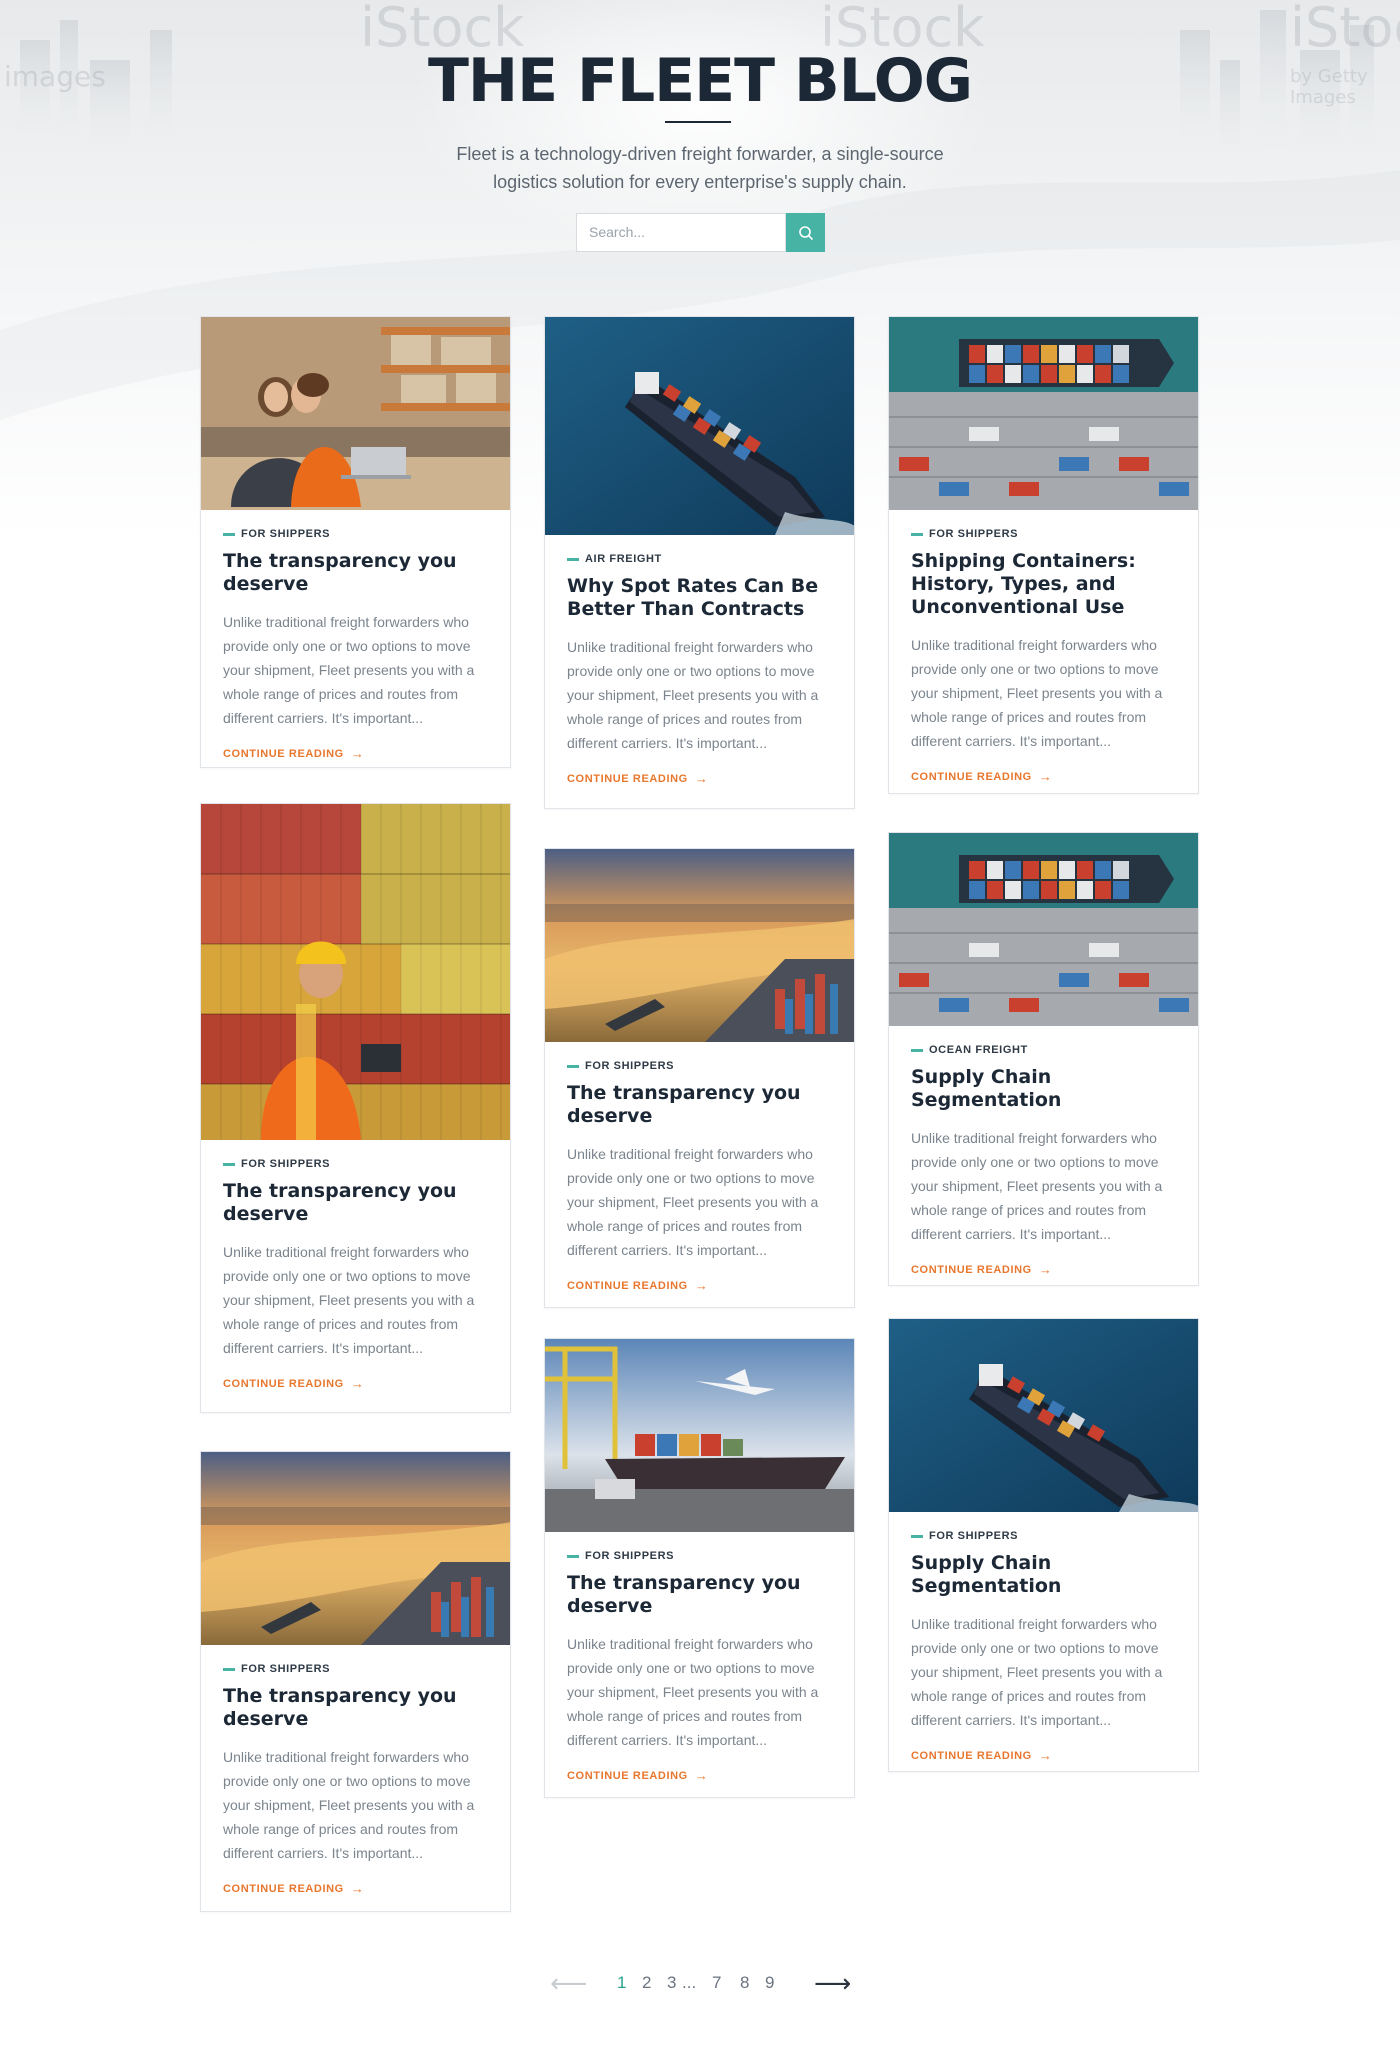 The image size is (1400, 2053). I want to click on category-label: OCEAN FREIGHT, so click(978, 1050).